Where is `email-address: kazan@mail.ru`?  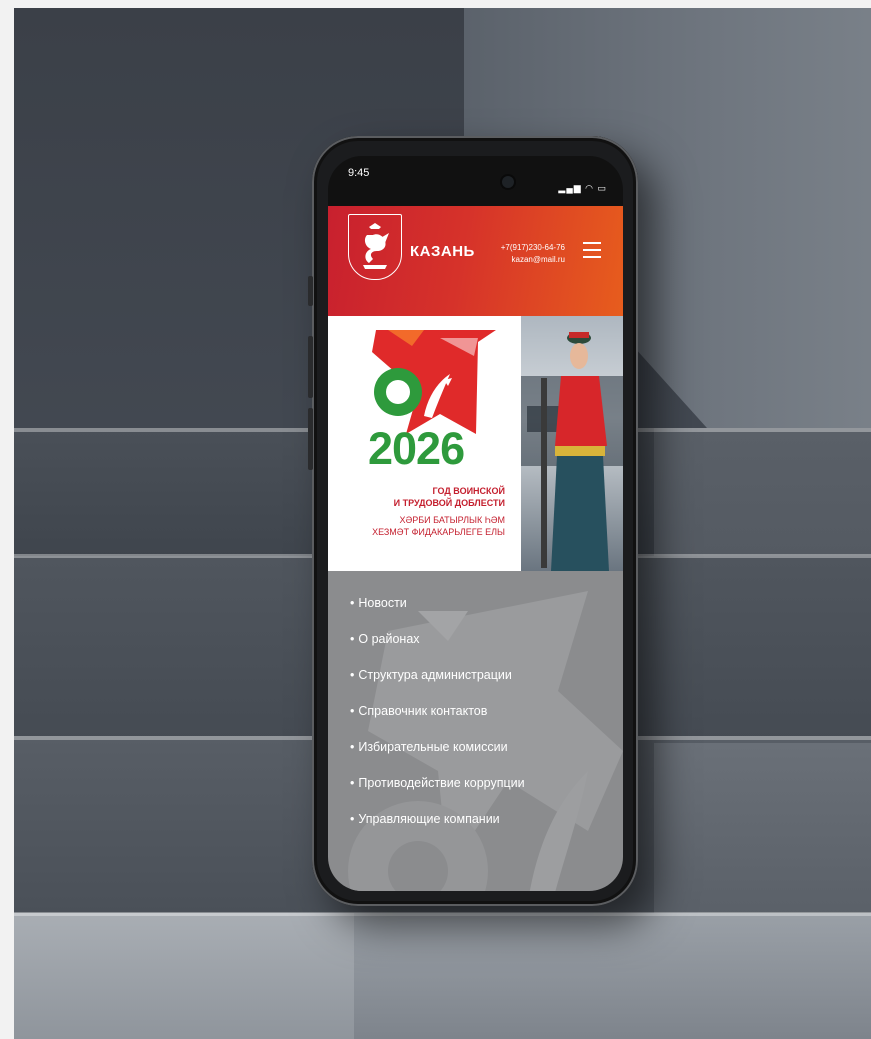
email-address: kazan@mail.ru is located at coordinates (533, 260).